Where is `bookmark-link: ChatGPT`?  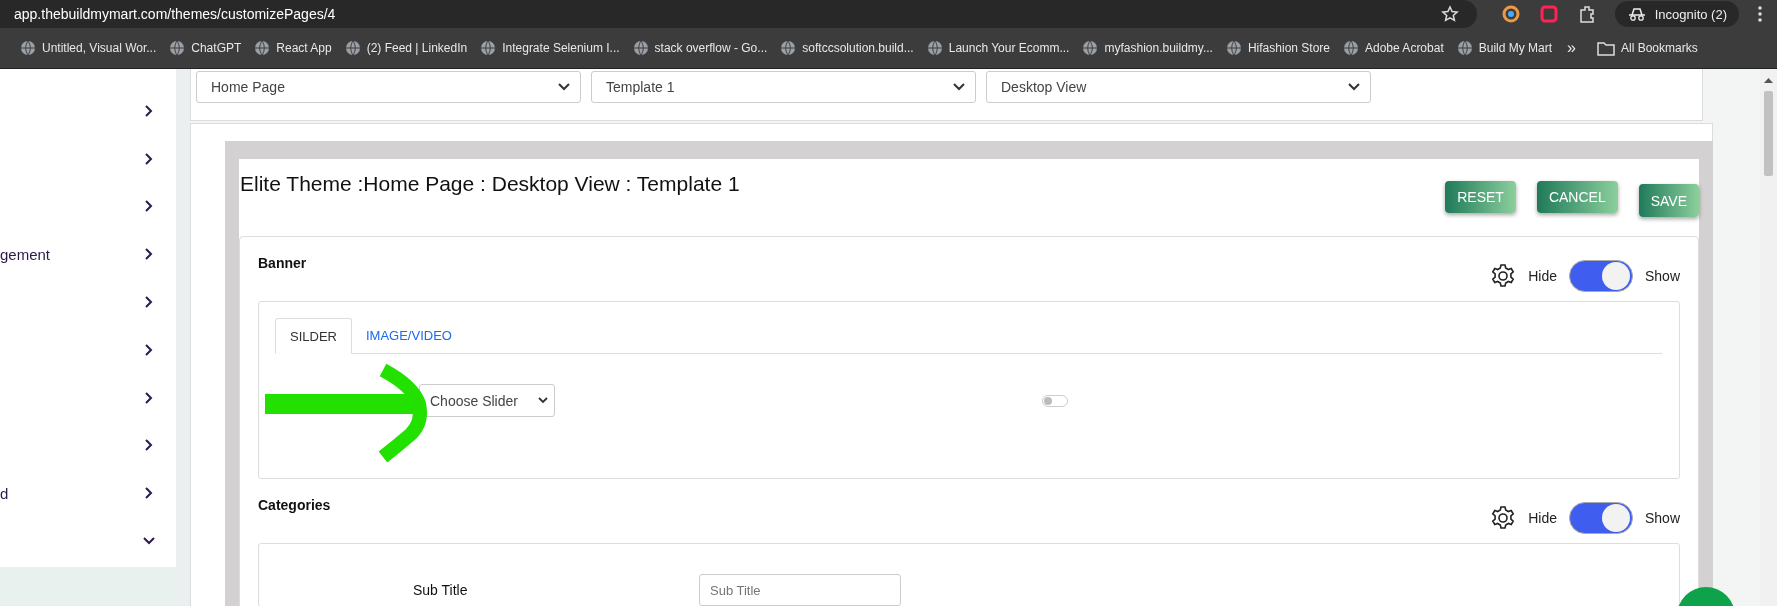
bookmark-link: ChatGPT is located at coordinates (205, 48).